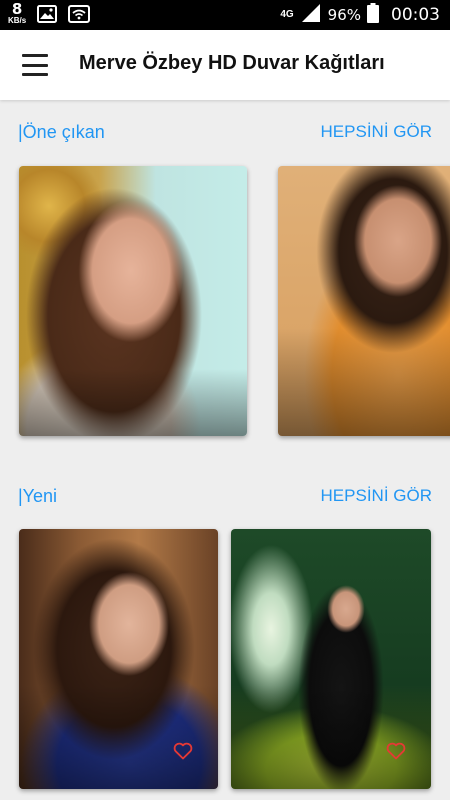 Image resolution: width=450 pixels, height=800 pixels. I want to click on network-speed-unit: KB/s, so click(17, 20).